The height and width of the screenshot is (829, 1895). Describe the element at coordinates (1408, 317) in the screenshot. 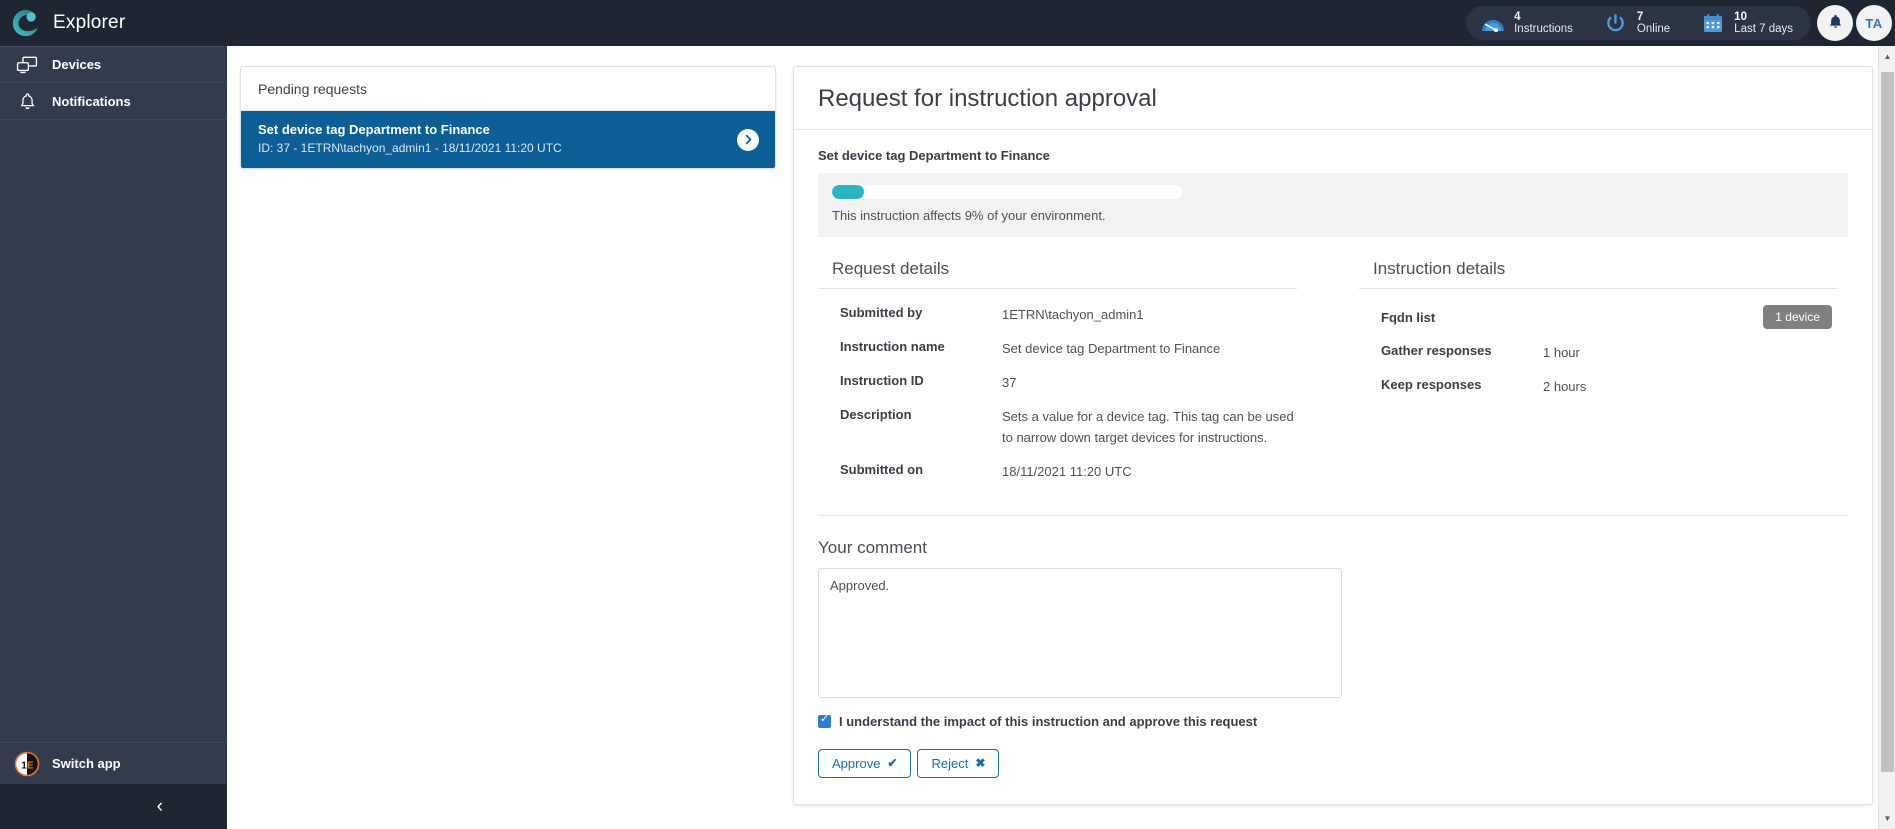

I see `detail-key: Fqdn list` at that location.